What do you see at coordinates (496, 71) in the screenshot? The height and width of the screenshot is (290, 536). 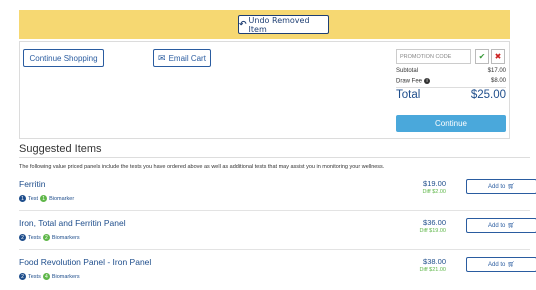 I see `subtotal-value: $17.00` at bounding box center [496, 71].